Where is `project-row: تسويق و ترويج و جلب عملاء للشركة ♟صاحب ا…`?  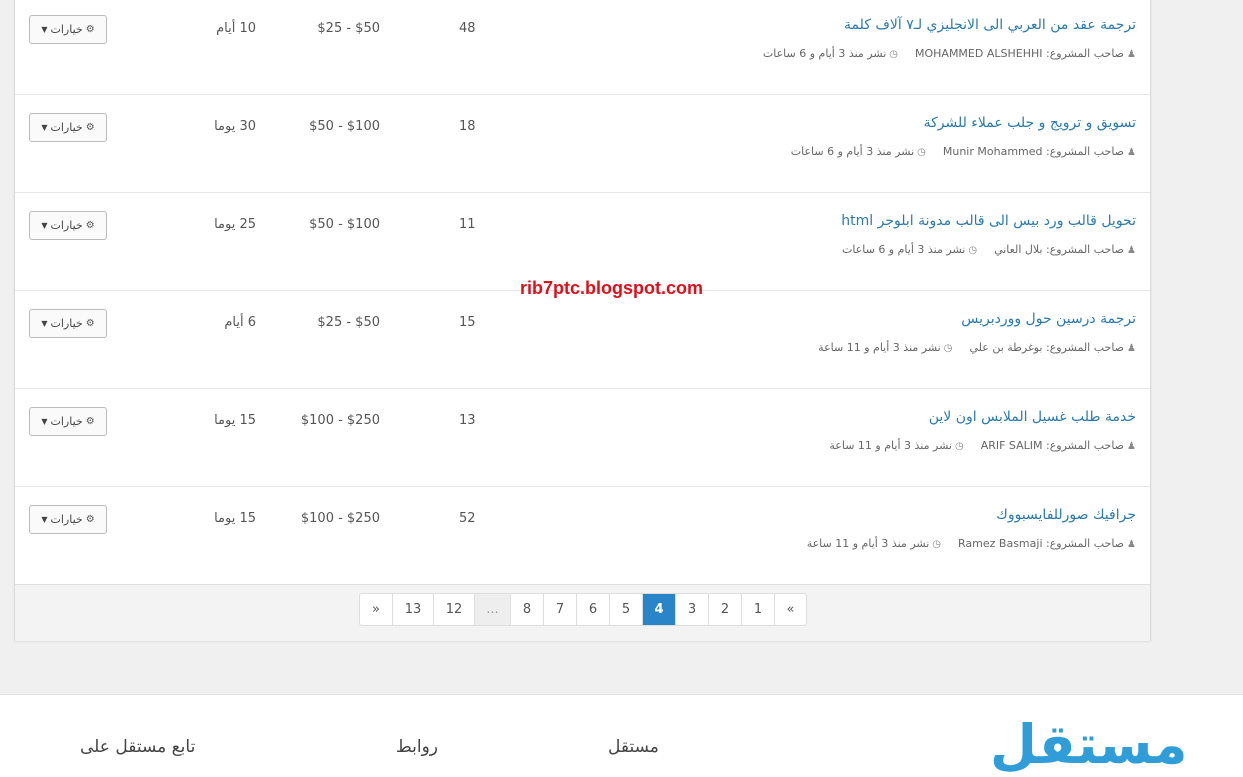
project-row: تسويق و ترويج و جلب عملاء للشركة ♟صاحب ا… is located at coordinates (582, 144).